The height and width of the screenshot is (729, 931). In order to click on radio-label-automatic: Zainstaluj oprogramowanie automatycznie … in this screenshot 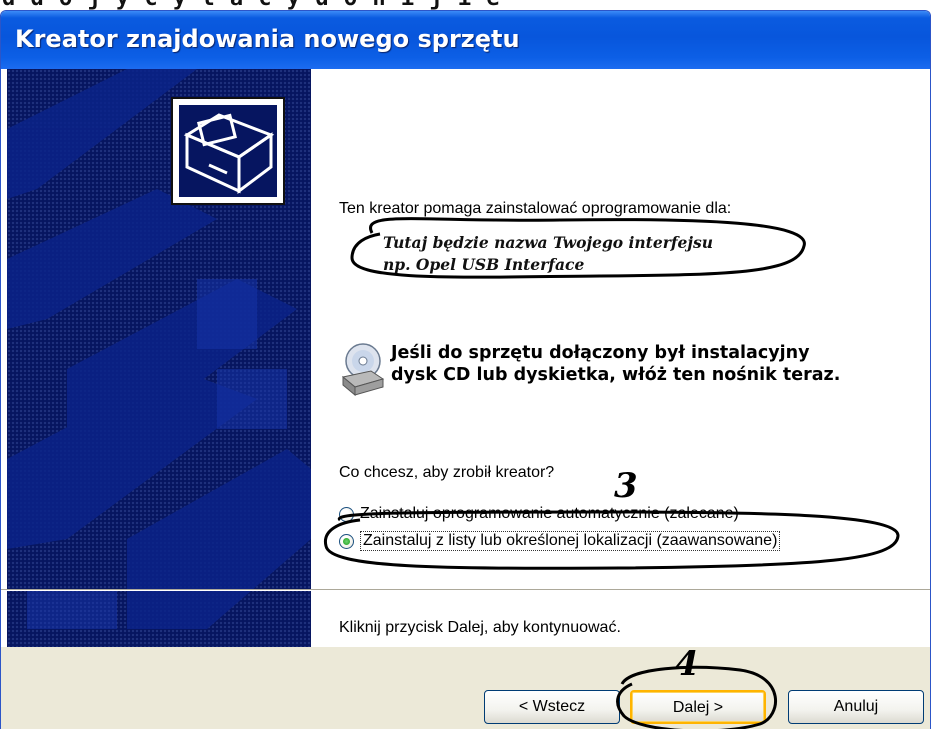, I will do `click(549, 514)`.